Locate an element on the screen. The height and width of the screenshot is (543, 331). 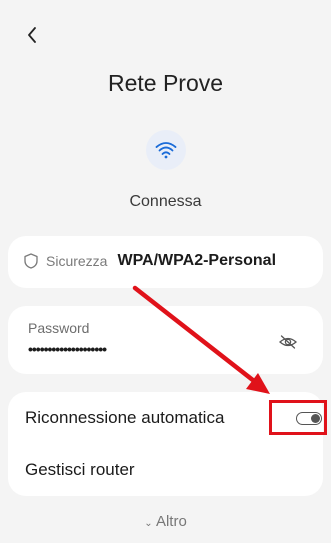
page-title: Rete Prove is located at coordinates (165, 83).